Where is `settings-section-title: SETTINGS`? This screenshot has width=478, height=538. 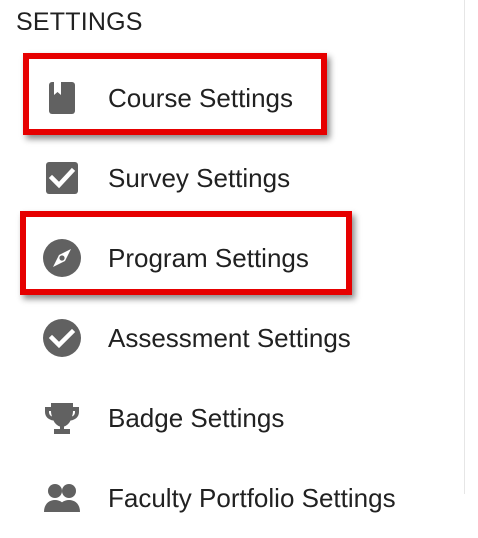 settings-section-title: SETTINGS is located at coordinates (79, 22).